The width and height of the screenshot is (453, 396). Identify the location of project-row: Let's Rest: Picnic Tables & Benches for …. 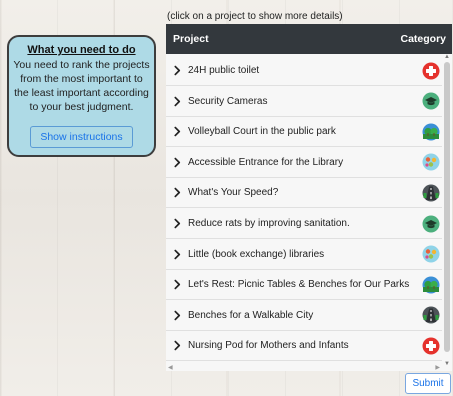
(304, 285).